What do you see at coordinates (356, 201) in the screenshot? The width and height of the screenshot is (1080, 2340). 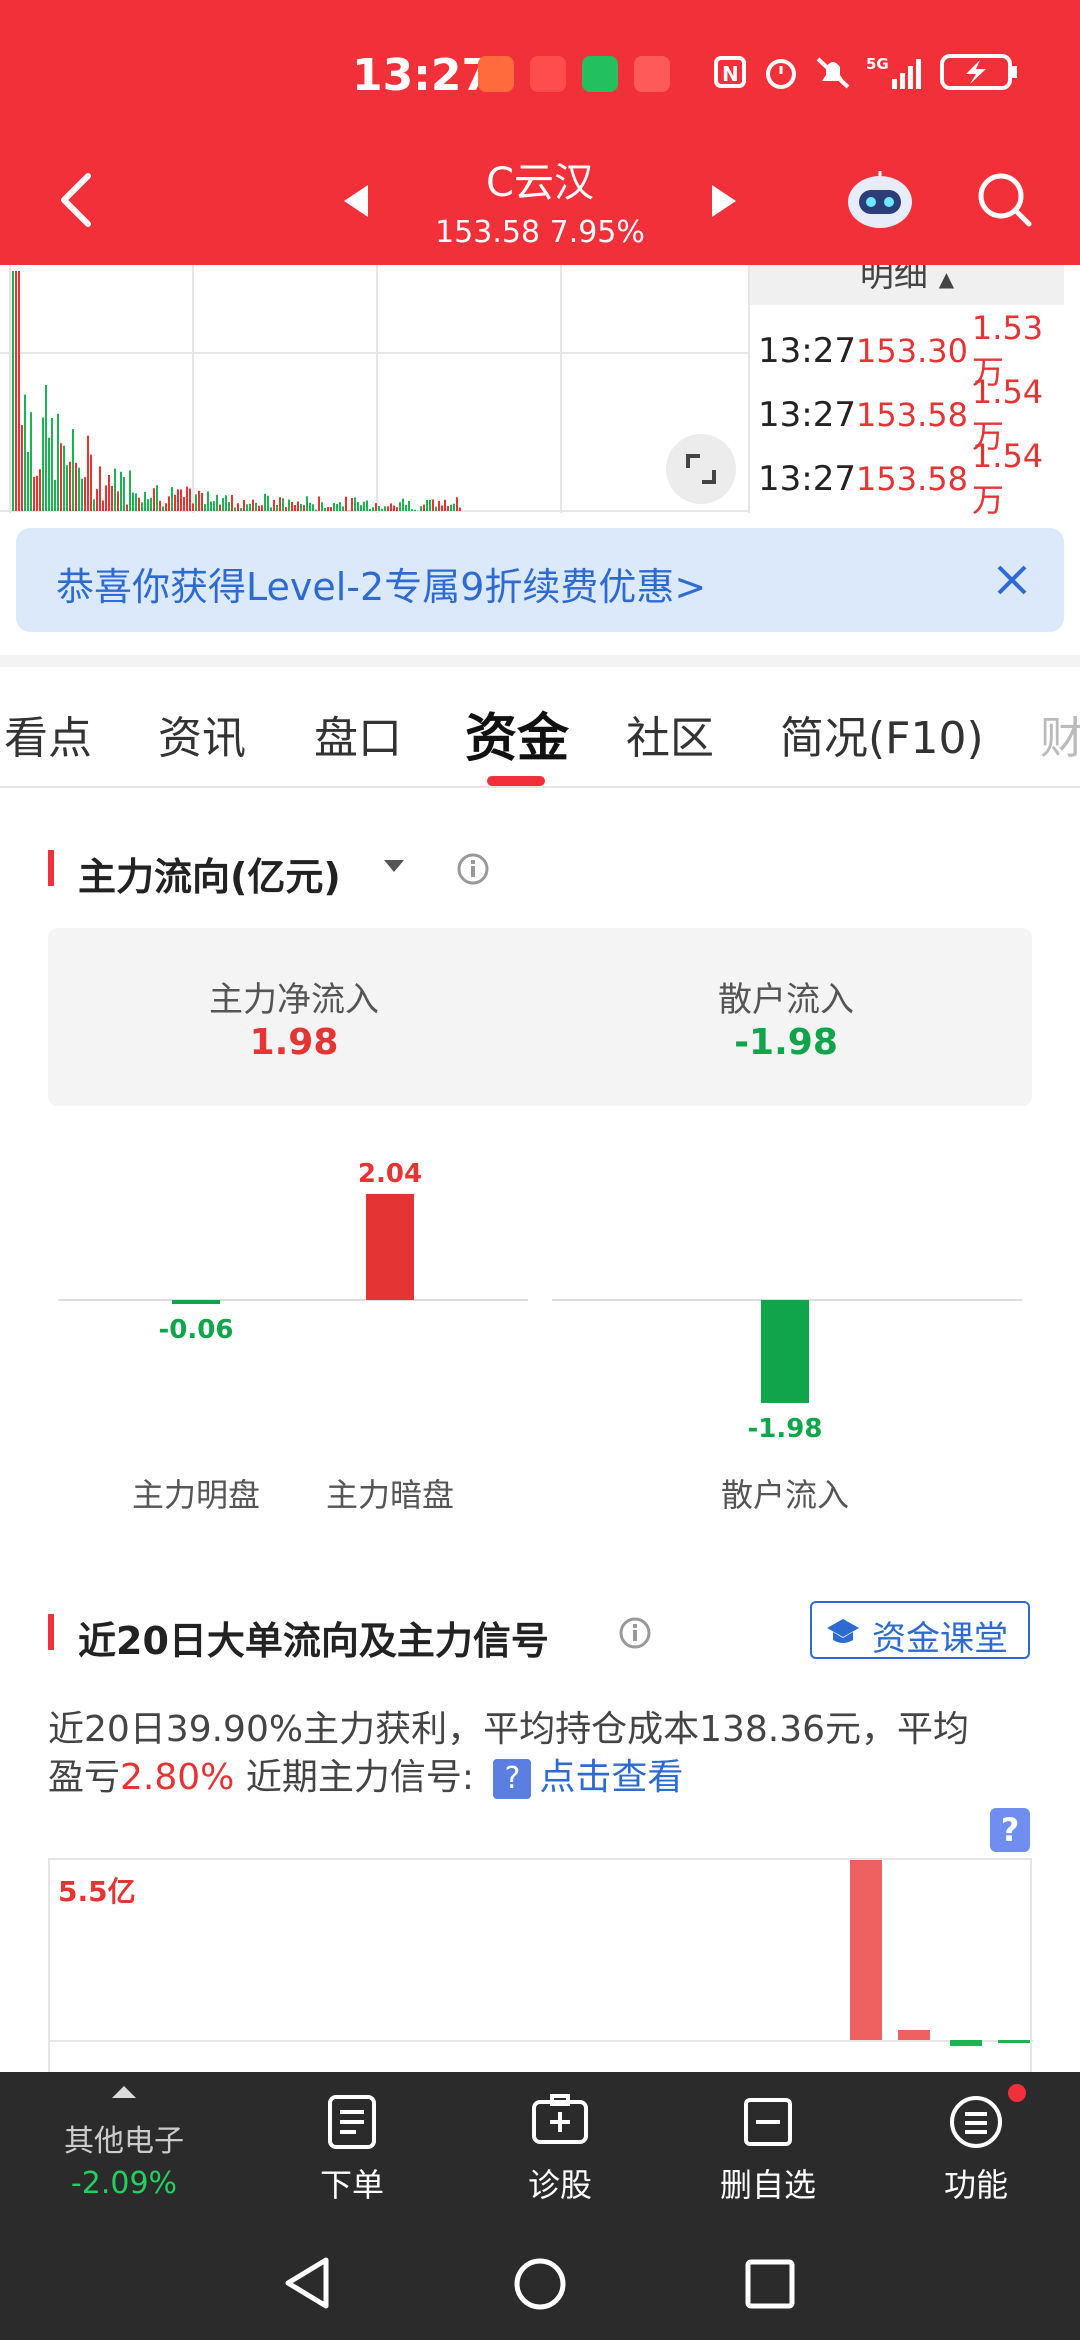 I see `prev-stock-arrow-icon` at bounding box center [356, 201].